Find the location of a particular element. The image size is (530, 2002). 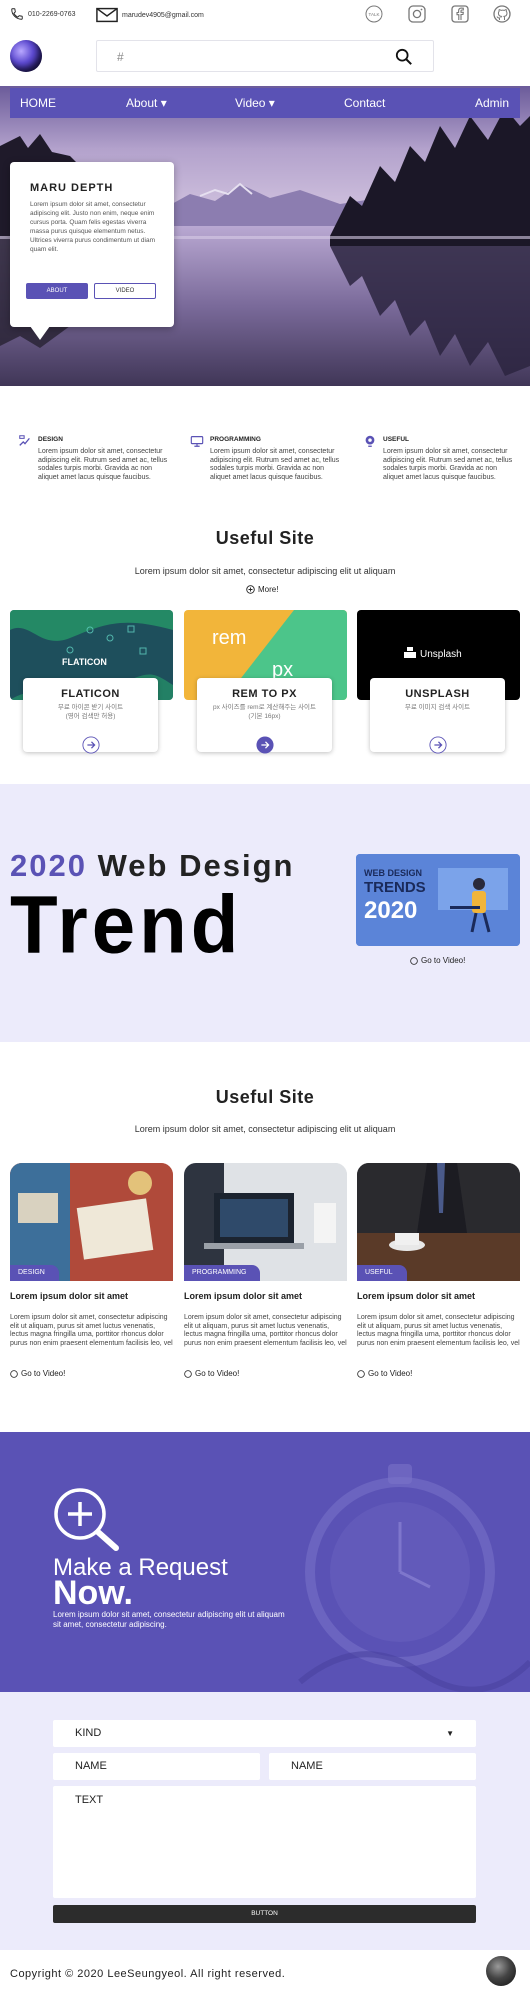

footer-logo is located at coordinates (501, 1971).